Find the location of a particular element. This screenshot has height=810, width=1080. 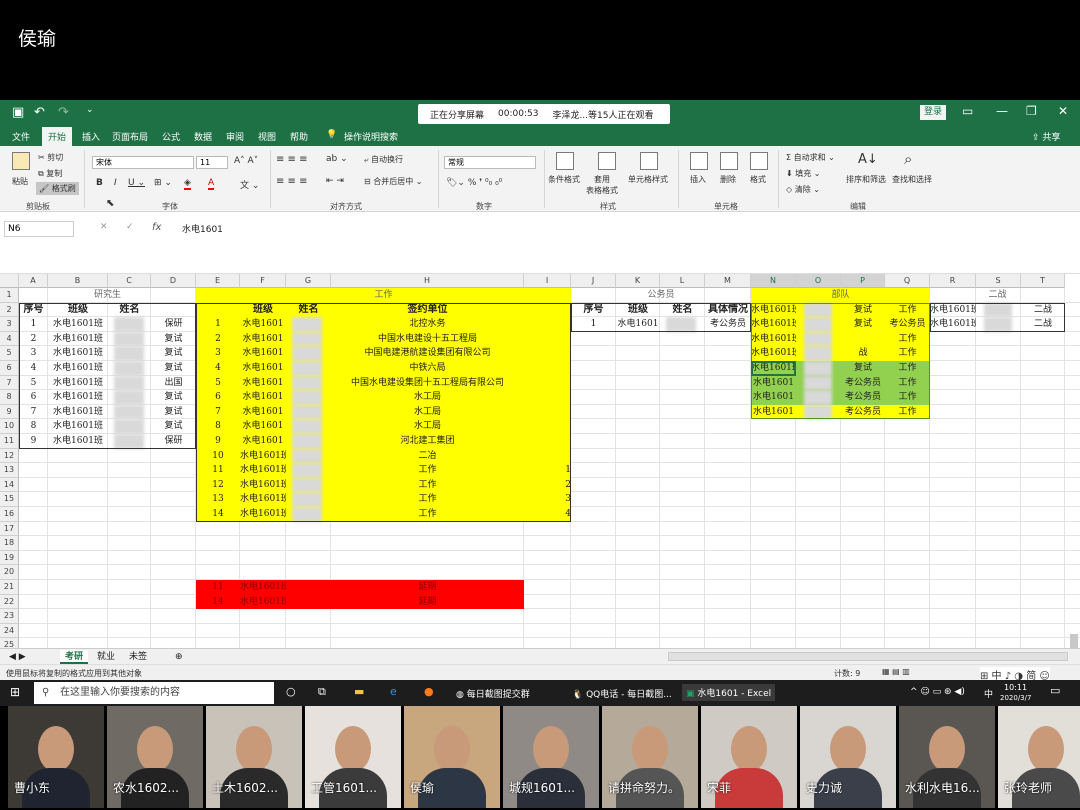

participant-video-tile: 请拼命努力。 is located at coordinates (650, 757).